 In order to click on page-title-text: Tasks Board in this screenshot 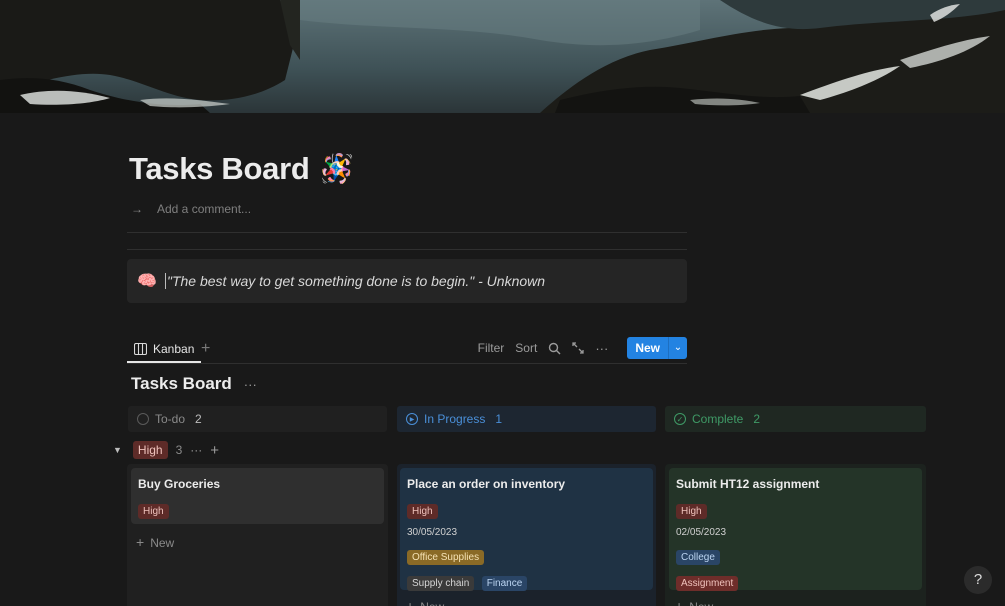, I will do `click(219, 169)`.